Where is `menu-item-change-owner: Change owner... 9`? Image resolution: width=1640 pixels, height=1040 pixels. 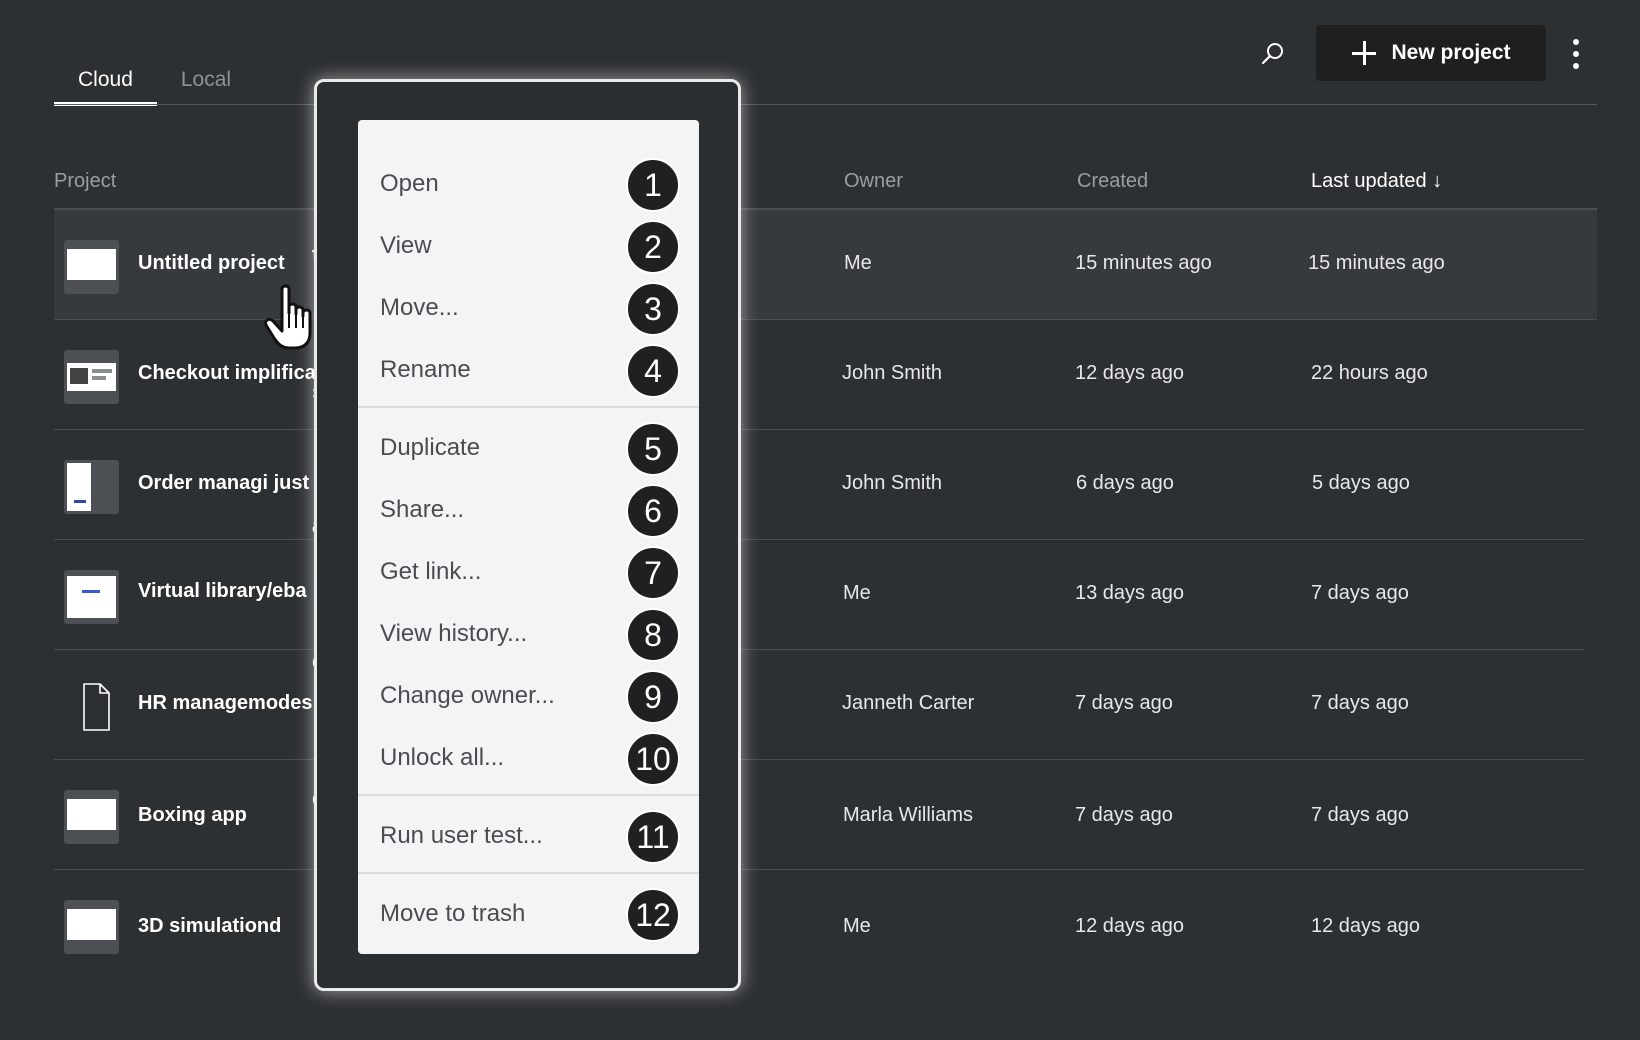
menu-item-change-owner: Change owner... 9 is located at coordinates (528, 697).